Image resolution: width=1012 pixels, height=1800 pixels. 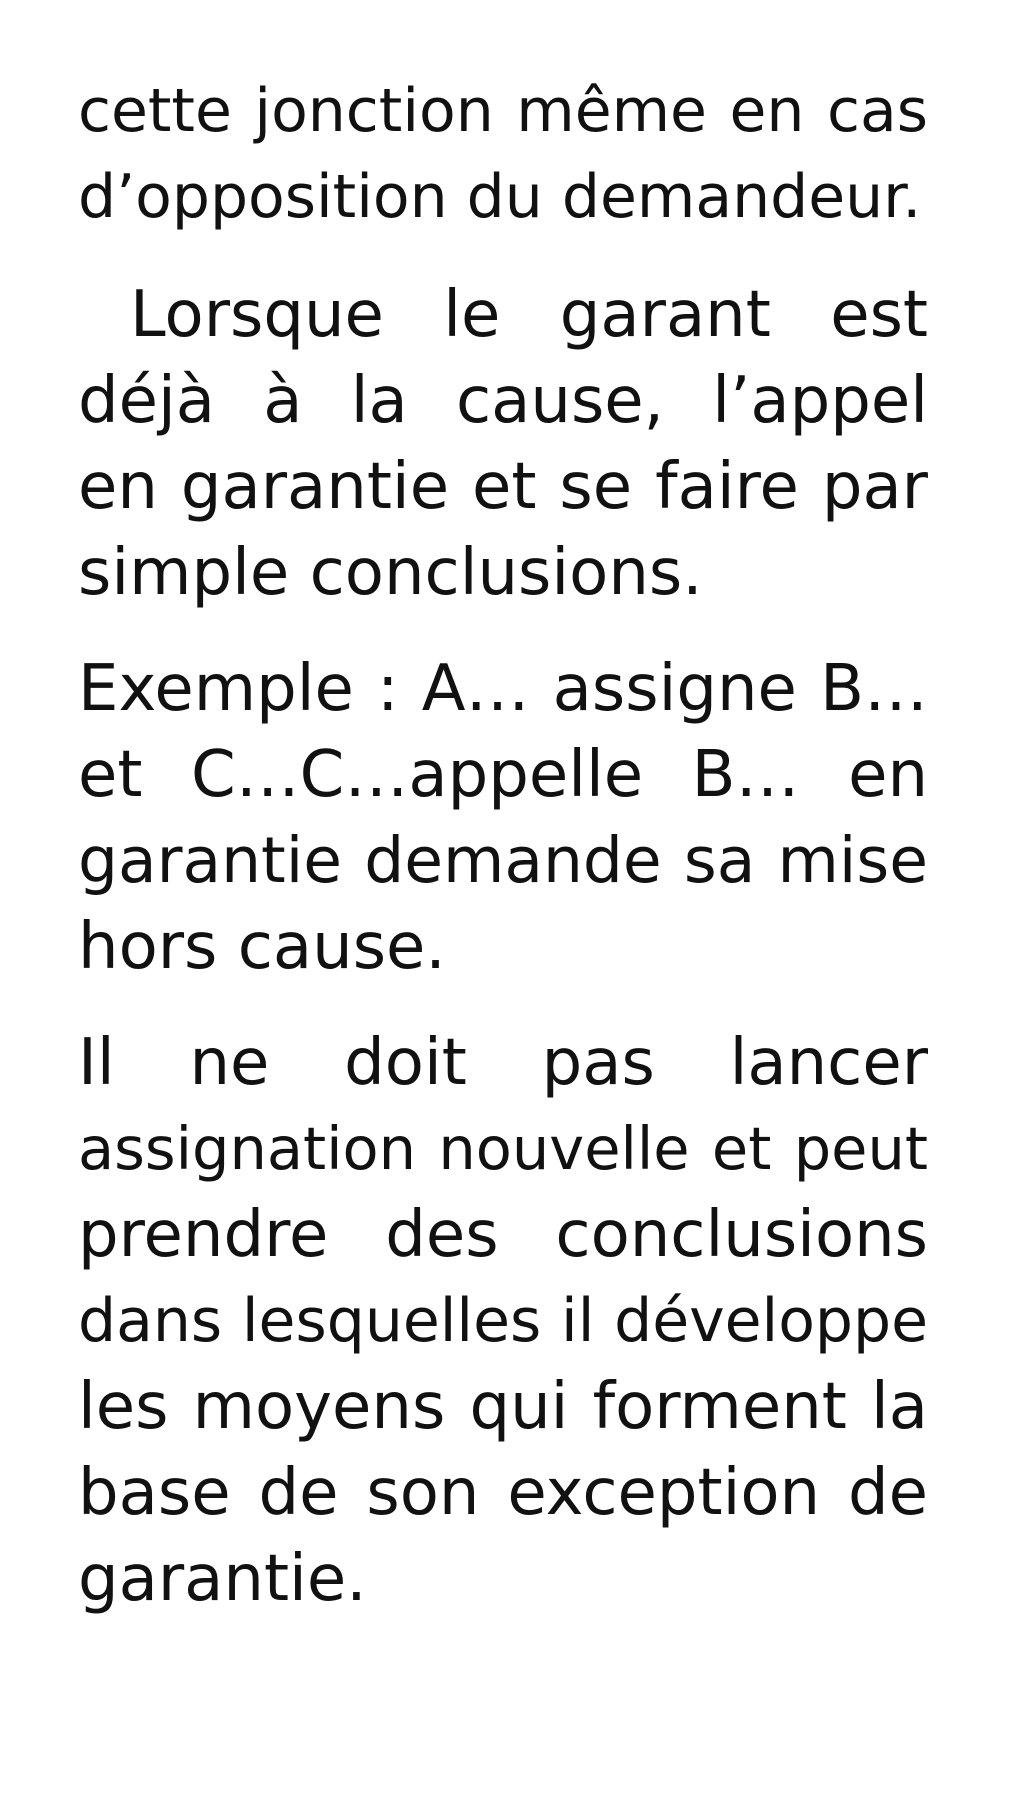 I want to click on text-line: cette jonction même en cas, so click(x=503, y=111).